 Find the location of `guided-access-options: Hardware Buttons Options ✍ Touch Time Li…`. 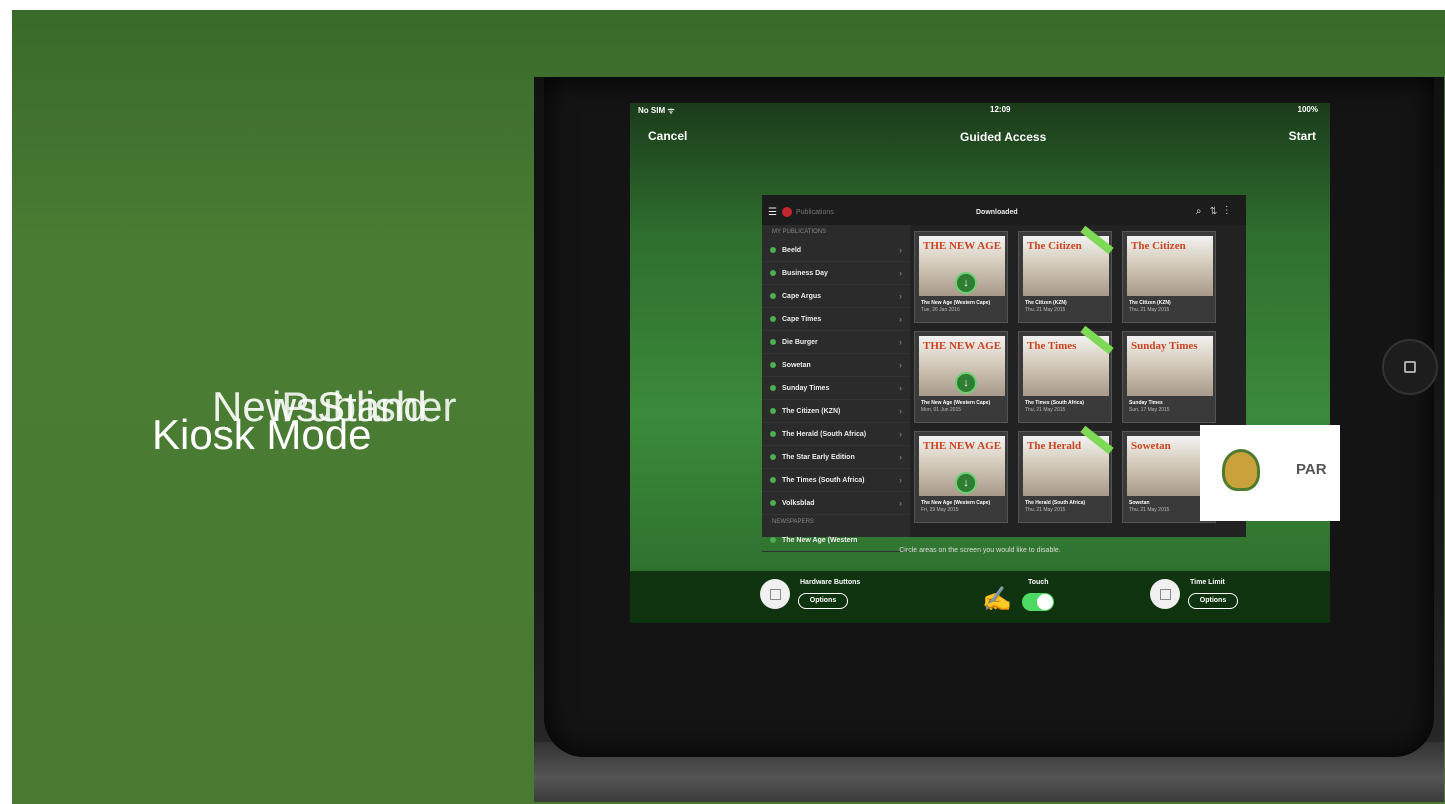

guided-access-options: Hardware Buttons Options ✍ Touch Time Li… is located at coordinates (980, 597).